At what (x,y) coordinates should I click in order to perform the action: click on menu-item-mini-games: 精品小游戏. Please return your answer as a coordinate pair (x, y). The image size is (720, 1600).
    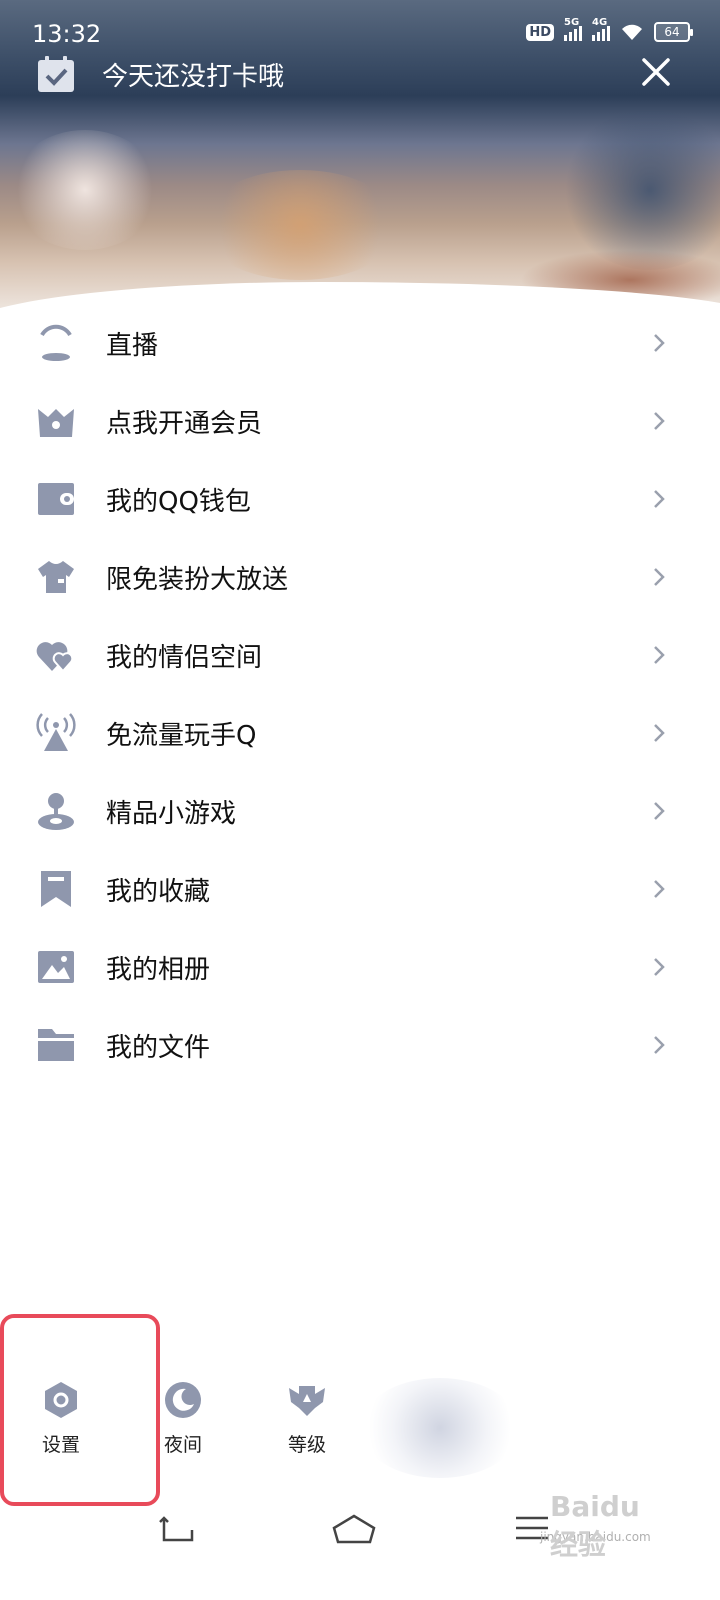
    Looking at the image, I should click on (360, 811).